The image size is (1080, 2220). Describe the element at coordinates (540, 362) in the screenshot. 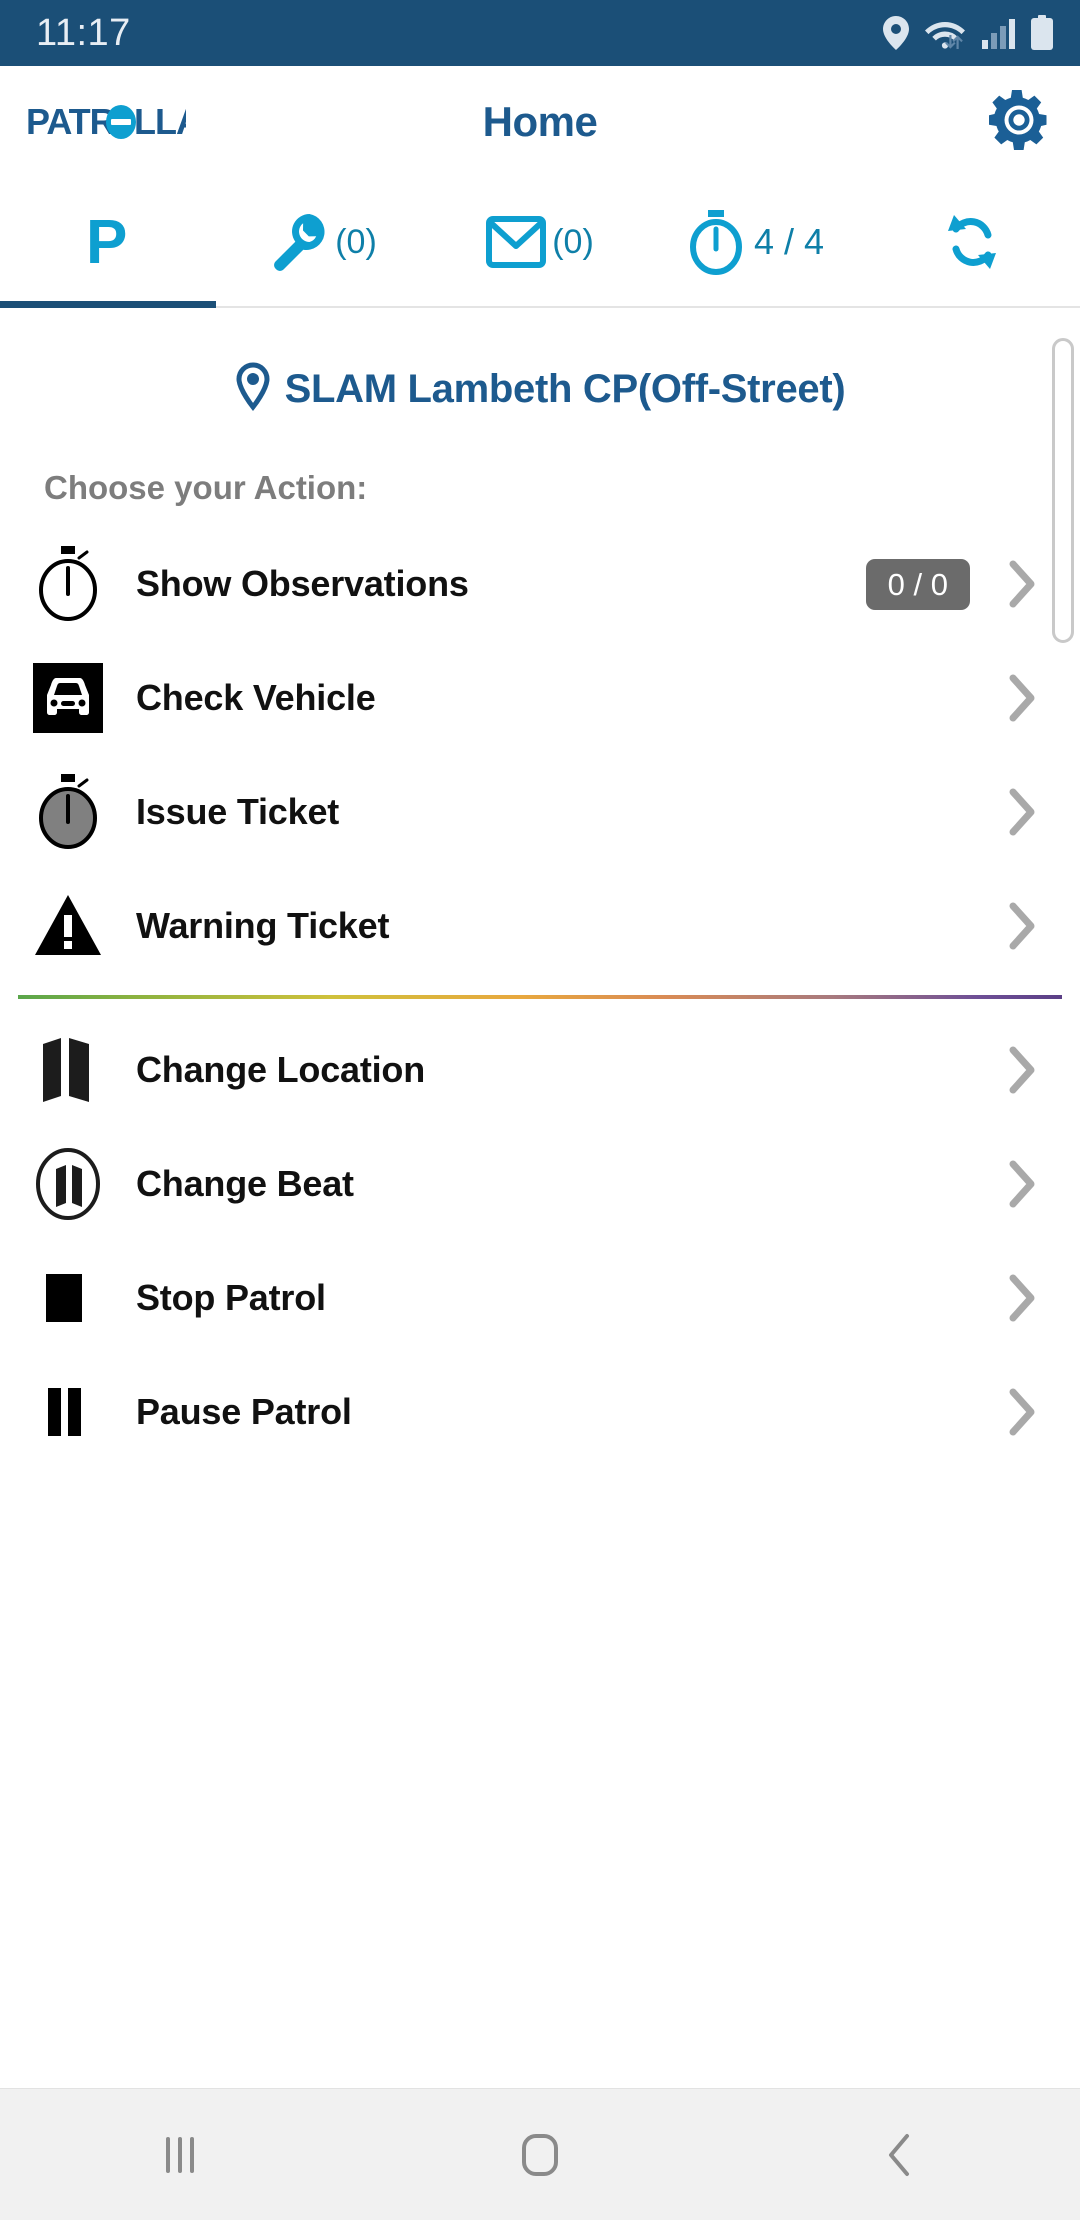

I see `location-header: SLAM Lambeth CP(Off-Street)` at that location.